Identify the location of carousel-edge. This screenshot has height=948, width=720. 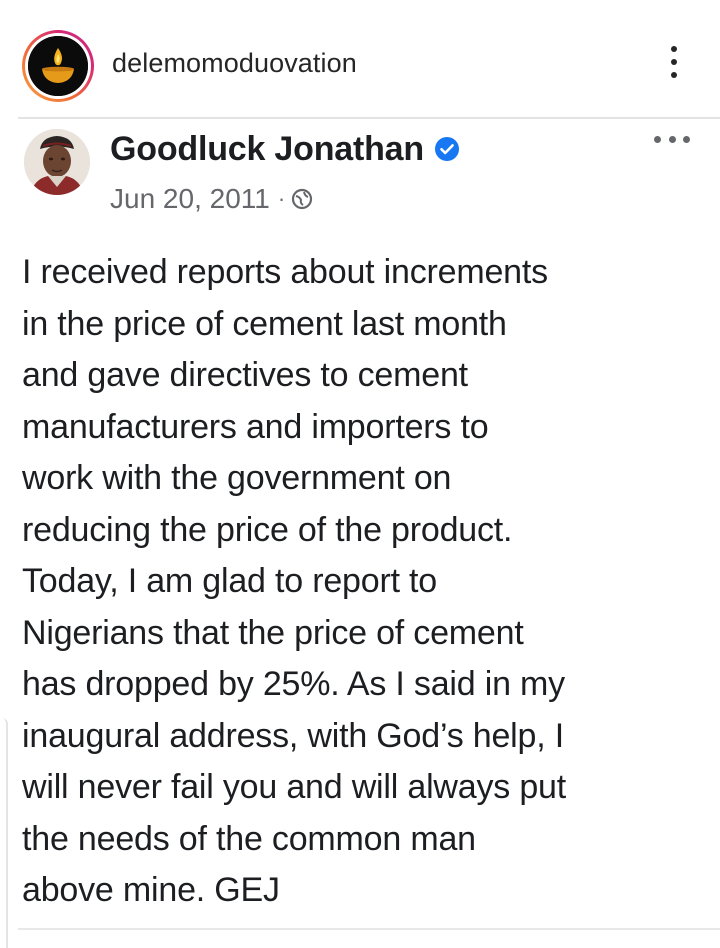
(4, 833).